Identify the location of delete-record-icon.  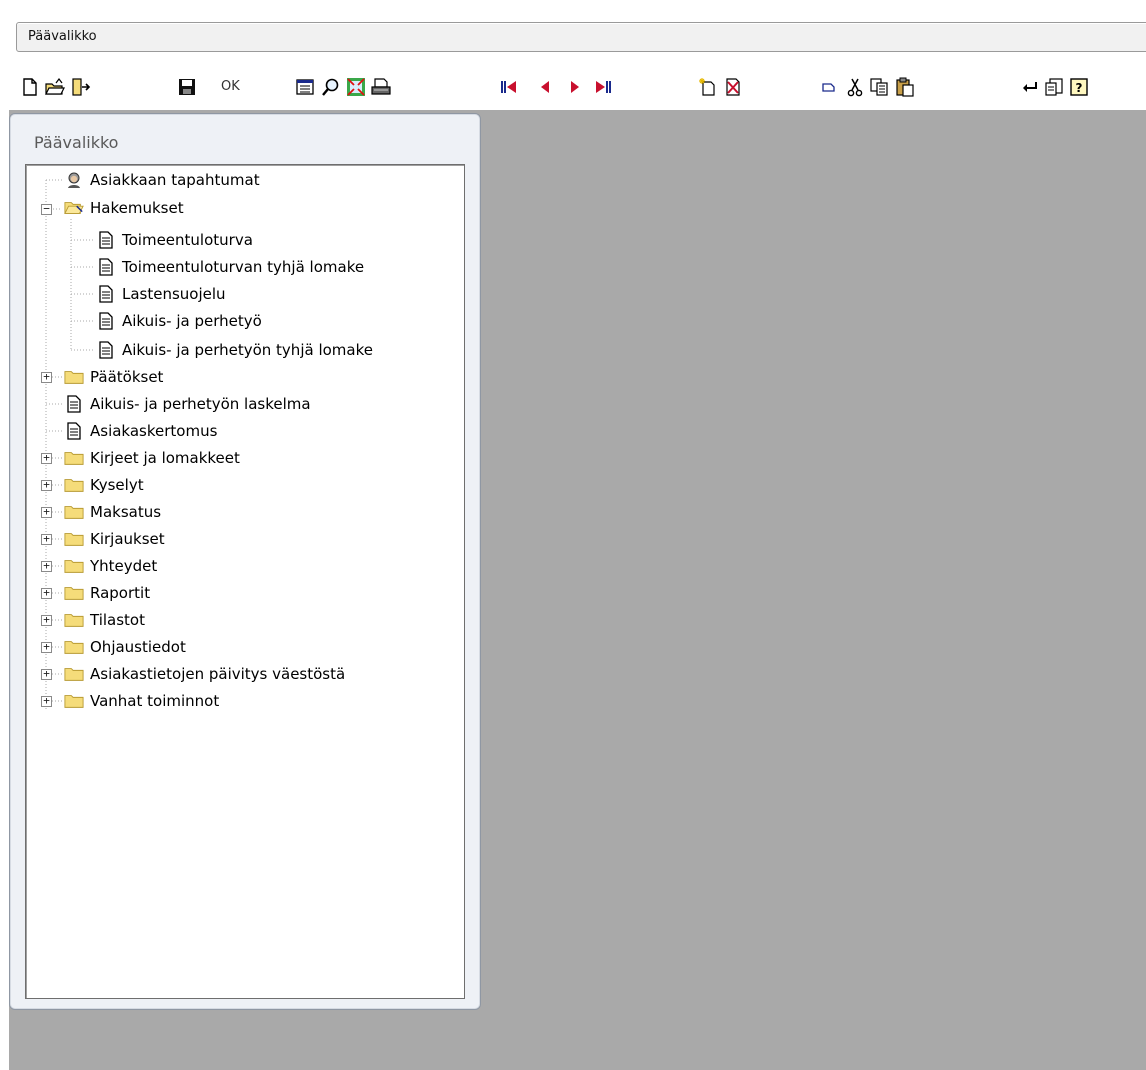
(733, 87).